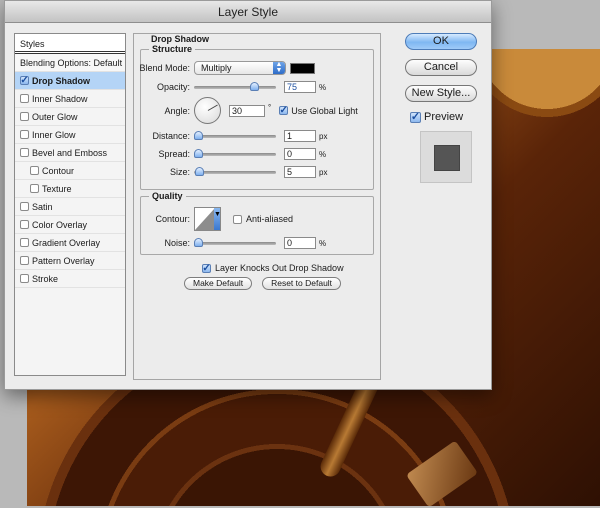  What do you see at coordinates (302, 68) in the screenshot?
I see `shadow-color-swatch` at bounding box center [302, 68].